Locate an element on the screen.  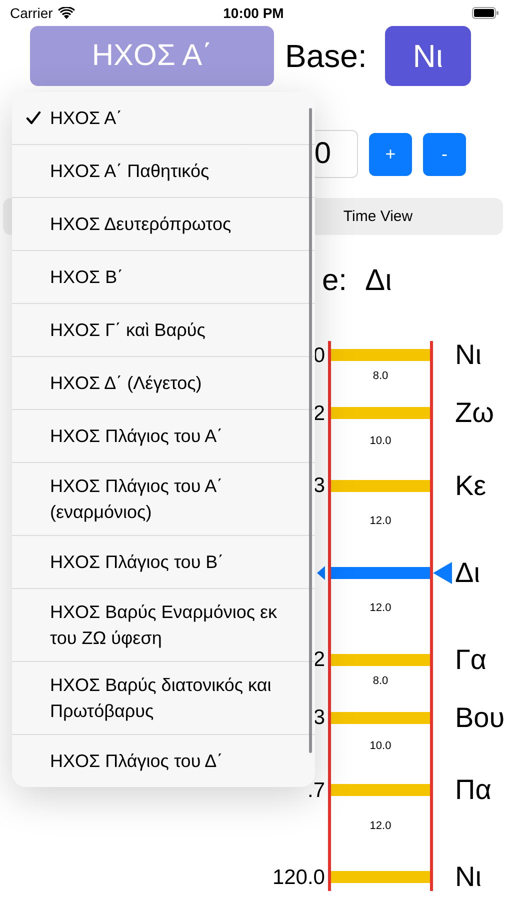
marker-icon is located at coordinates (321, 573).